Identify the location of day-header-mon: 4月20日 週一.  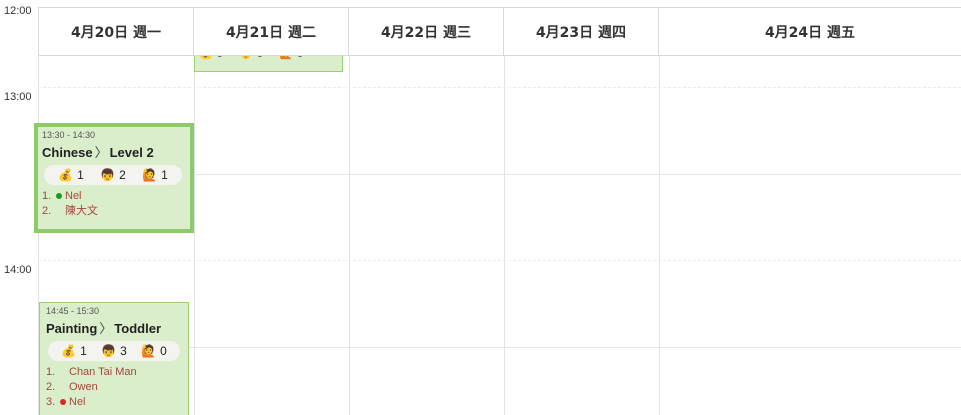
(116, 32).